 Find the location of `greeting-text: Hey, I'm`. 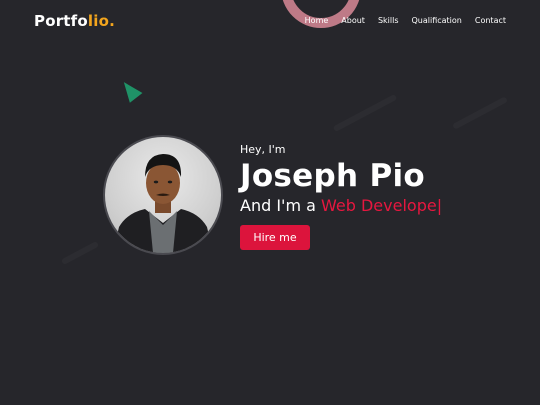

greeting-text: Hey, I'm is located at coordinates (263, 149).